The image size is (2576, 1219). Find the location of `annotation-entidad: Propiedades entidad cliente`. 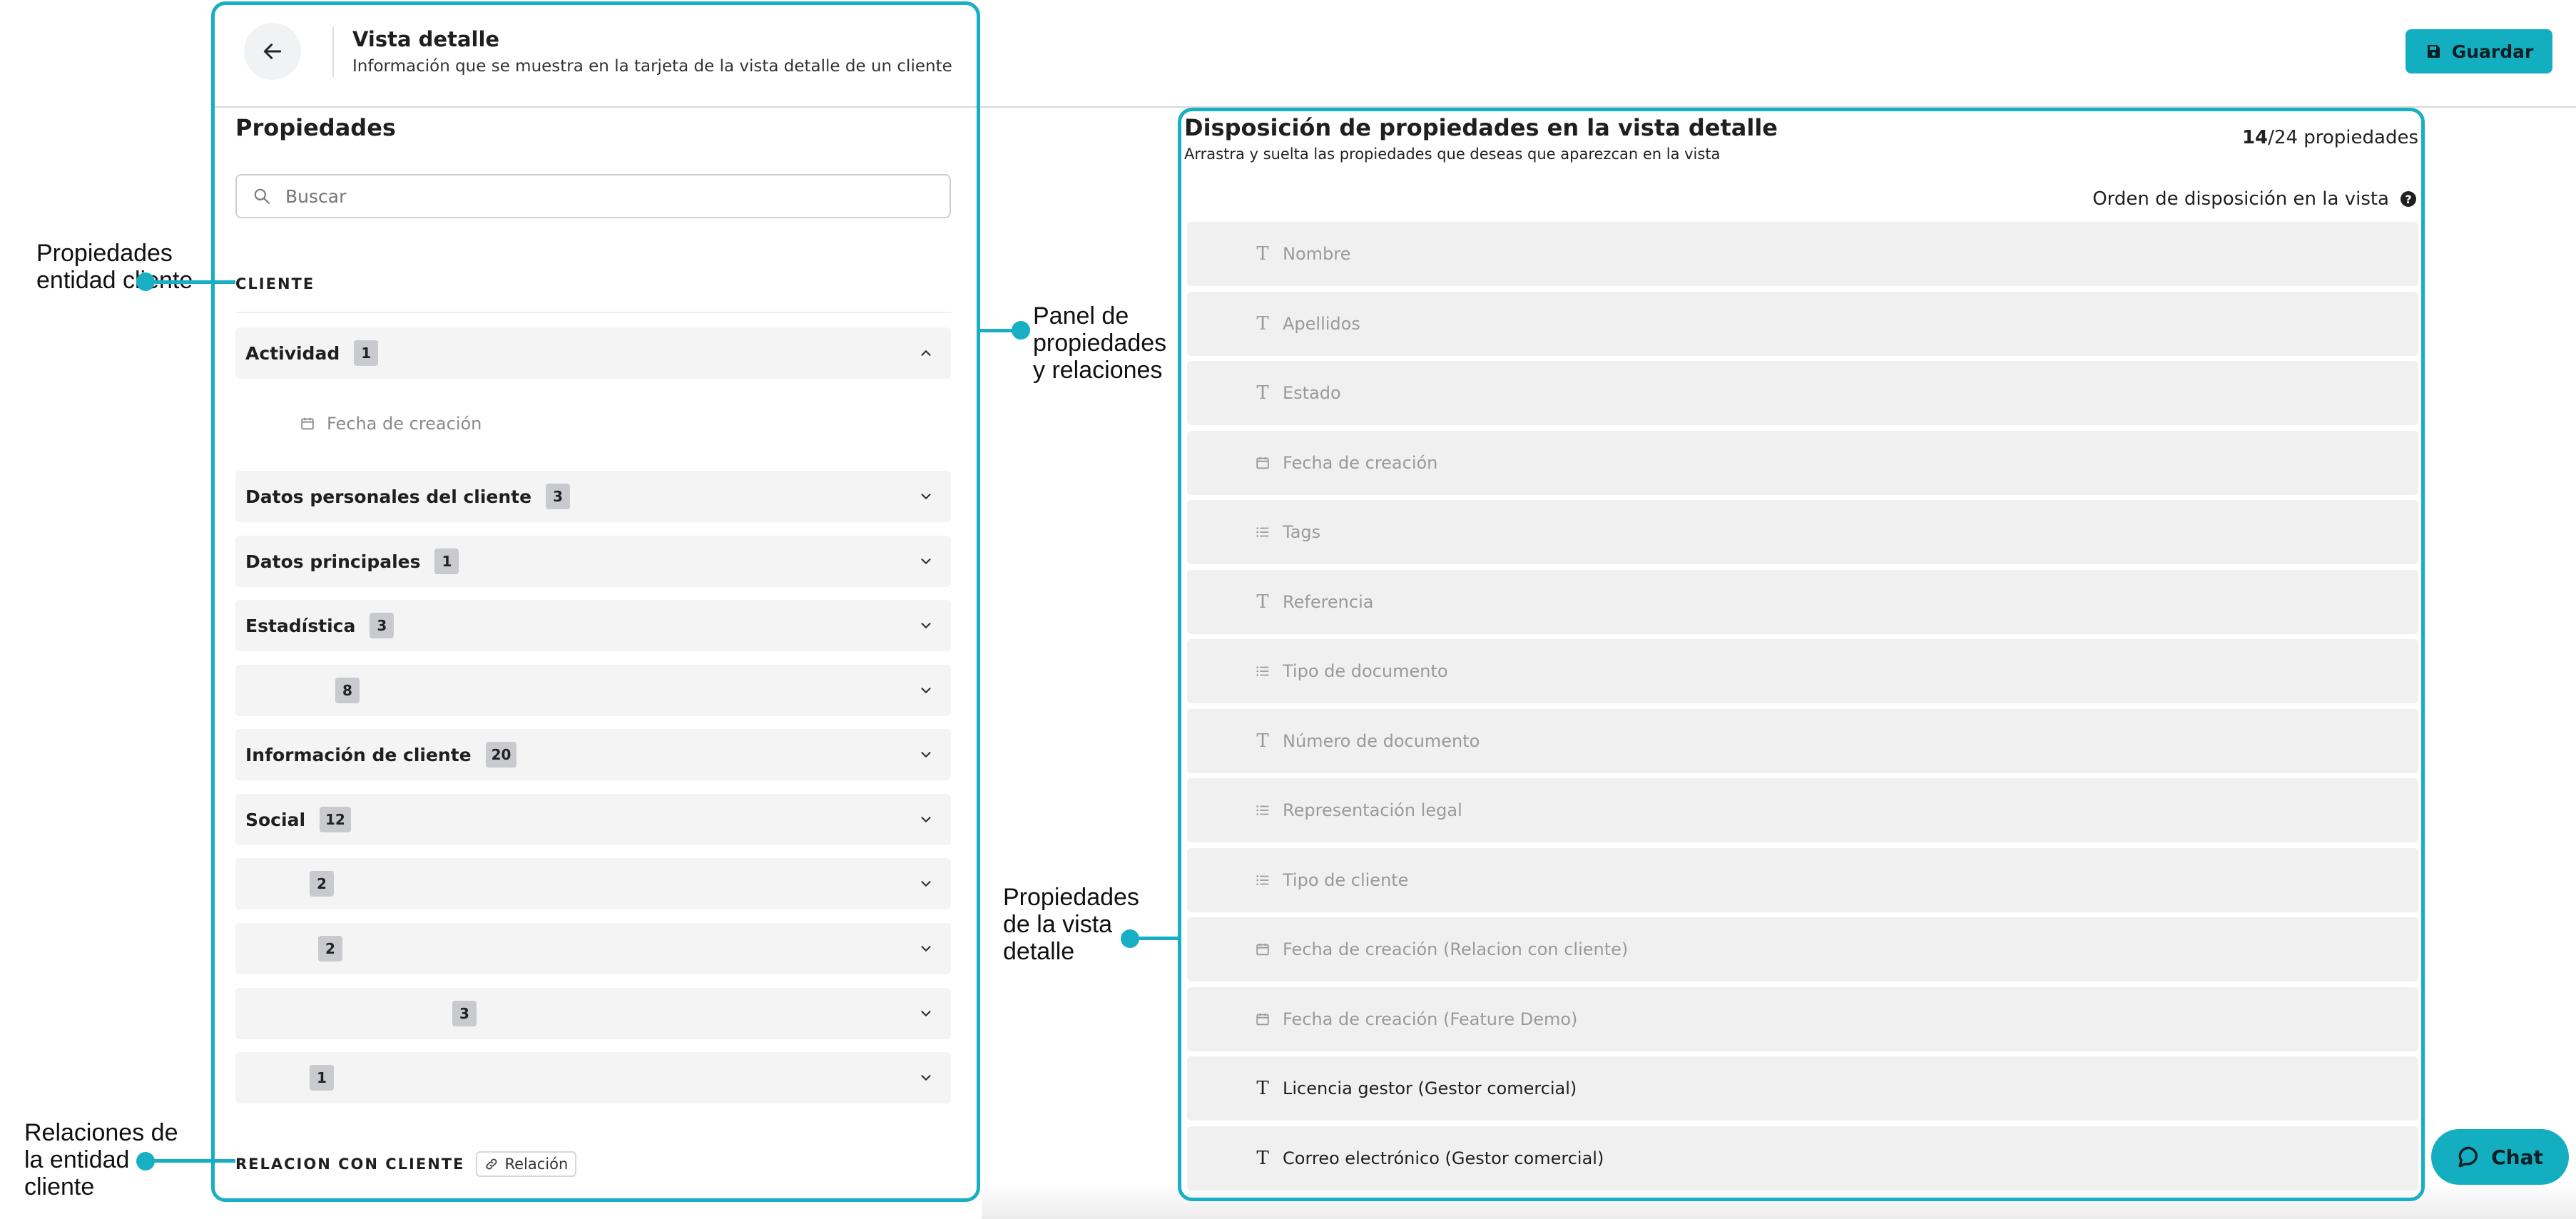

annotation-entidad: Propiedades entidad cliente is located at coordinates (114, 267).